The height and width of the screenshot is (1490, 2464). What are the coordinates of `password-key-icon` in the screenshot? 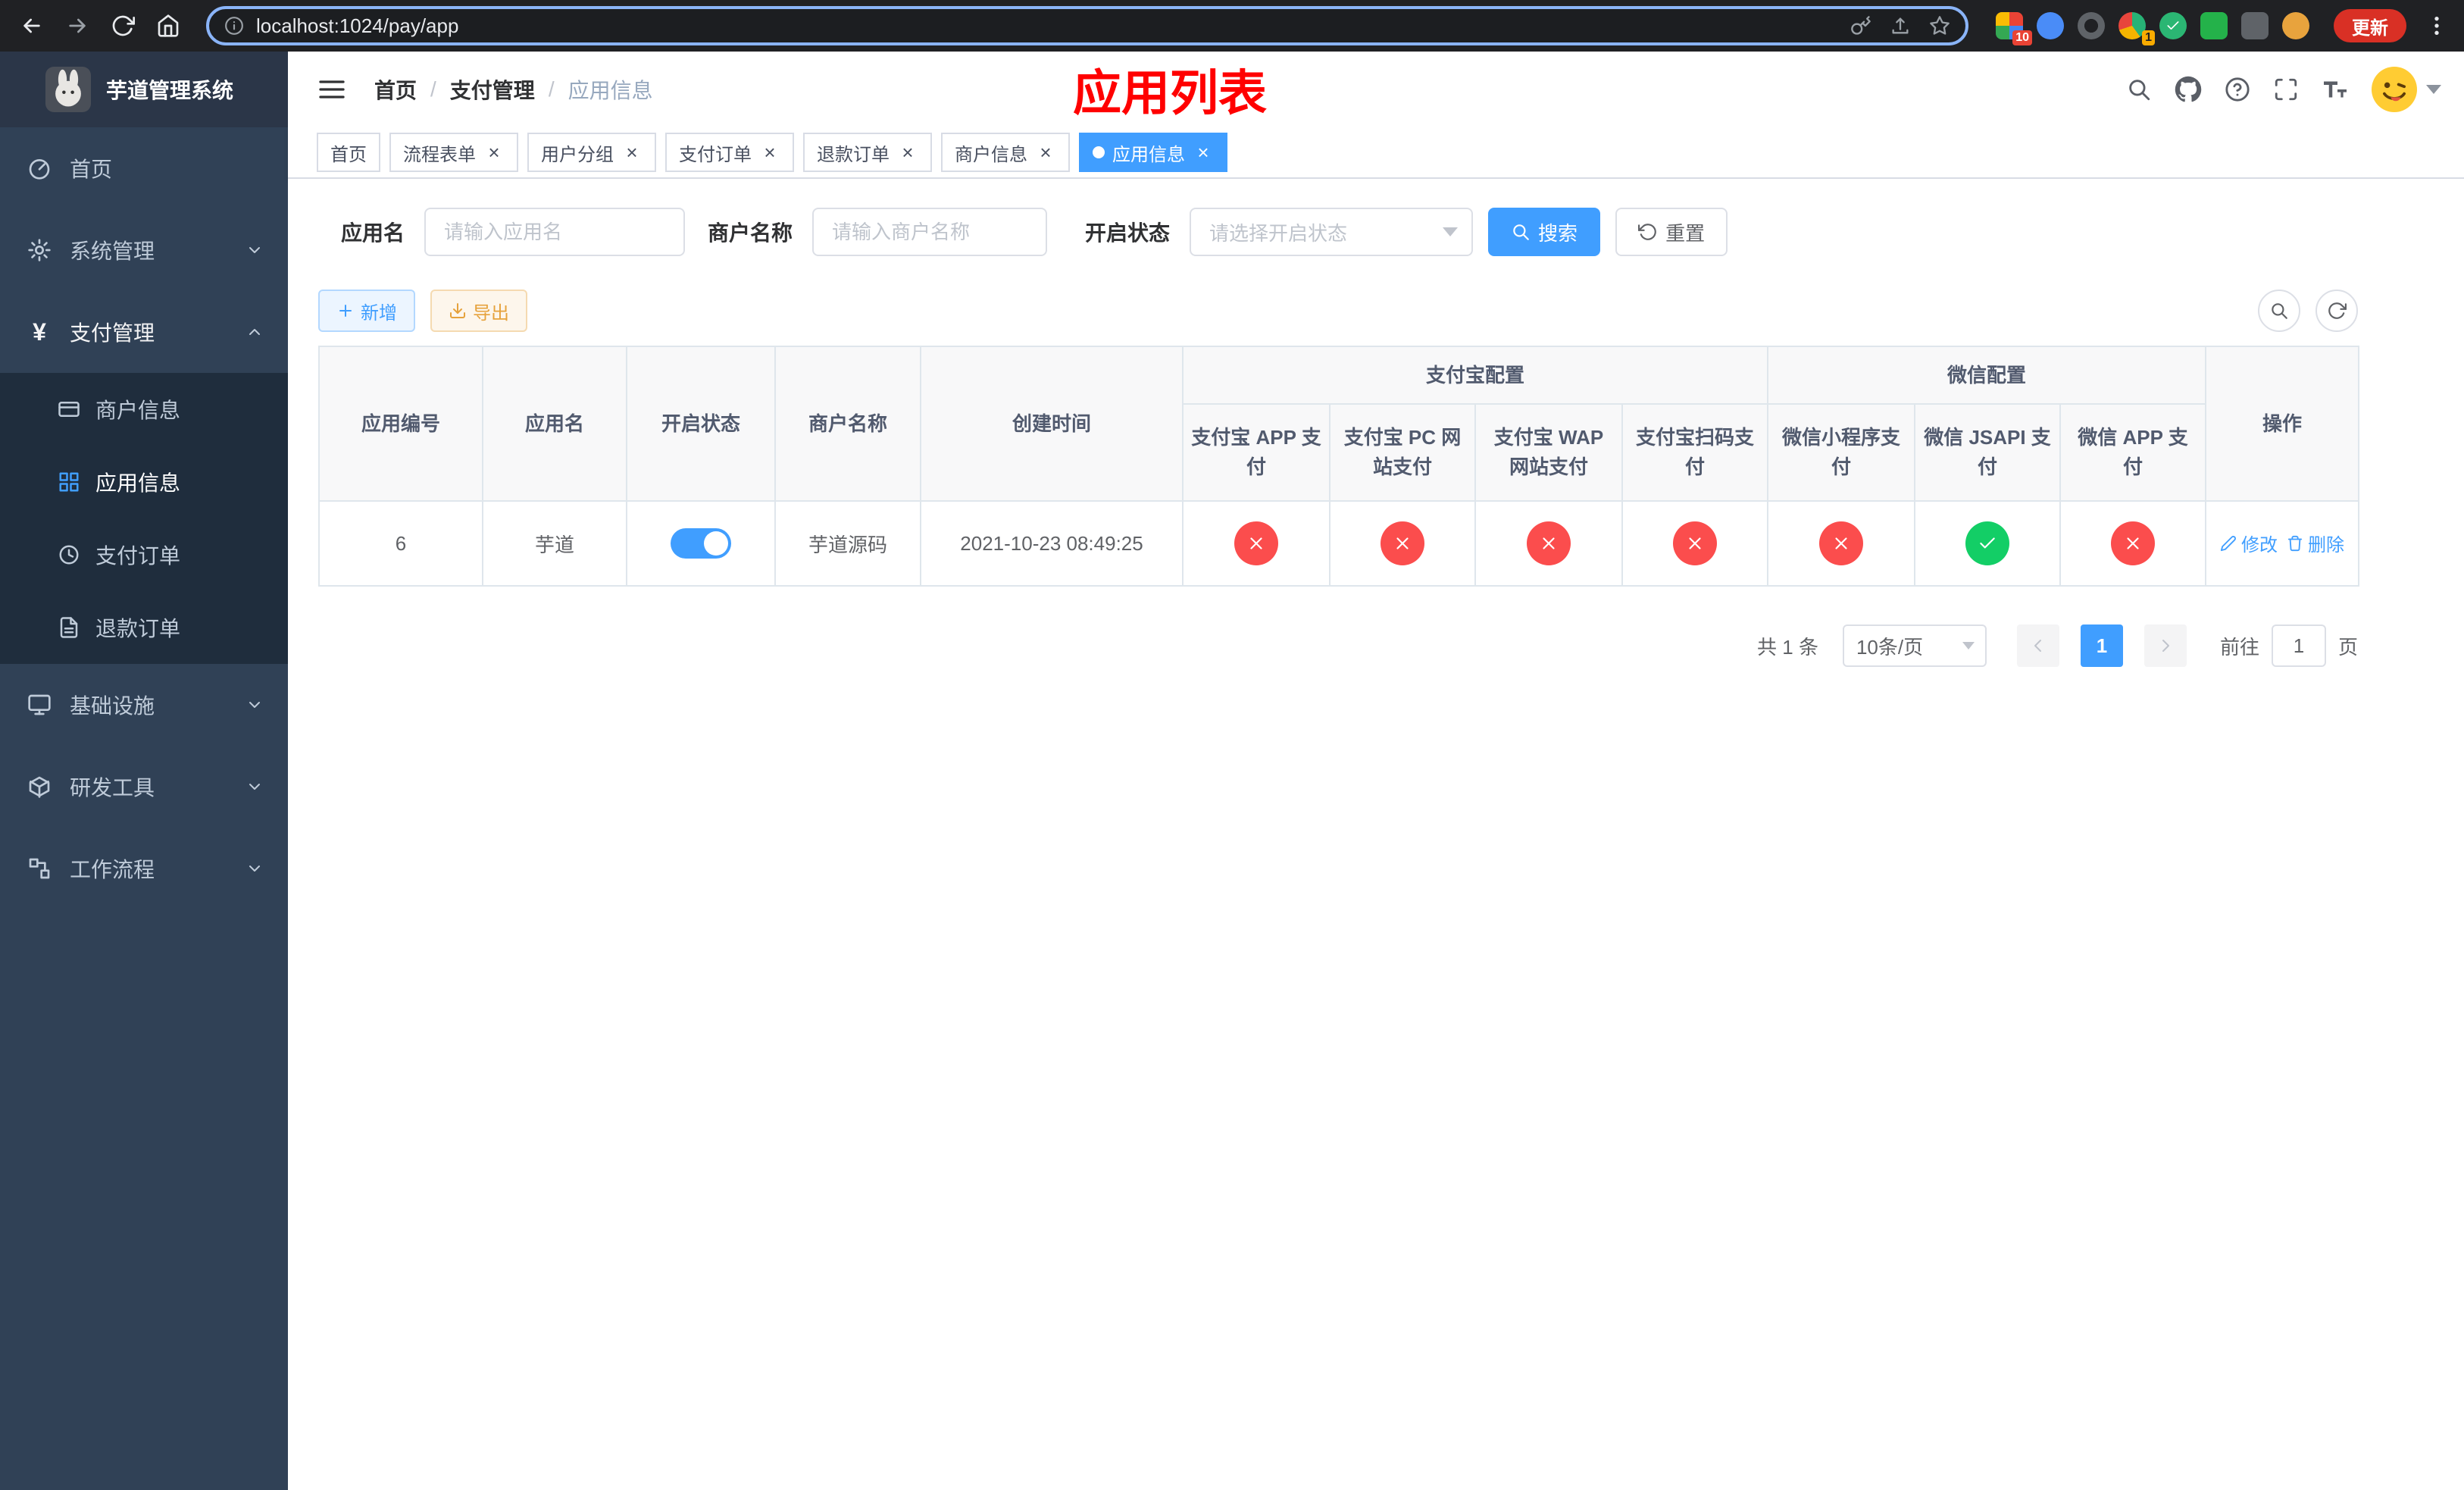 It's located at (1860, 26).